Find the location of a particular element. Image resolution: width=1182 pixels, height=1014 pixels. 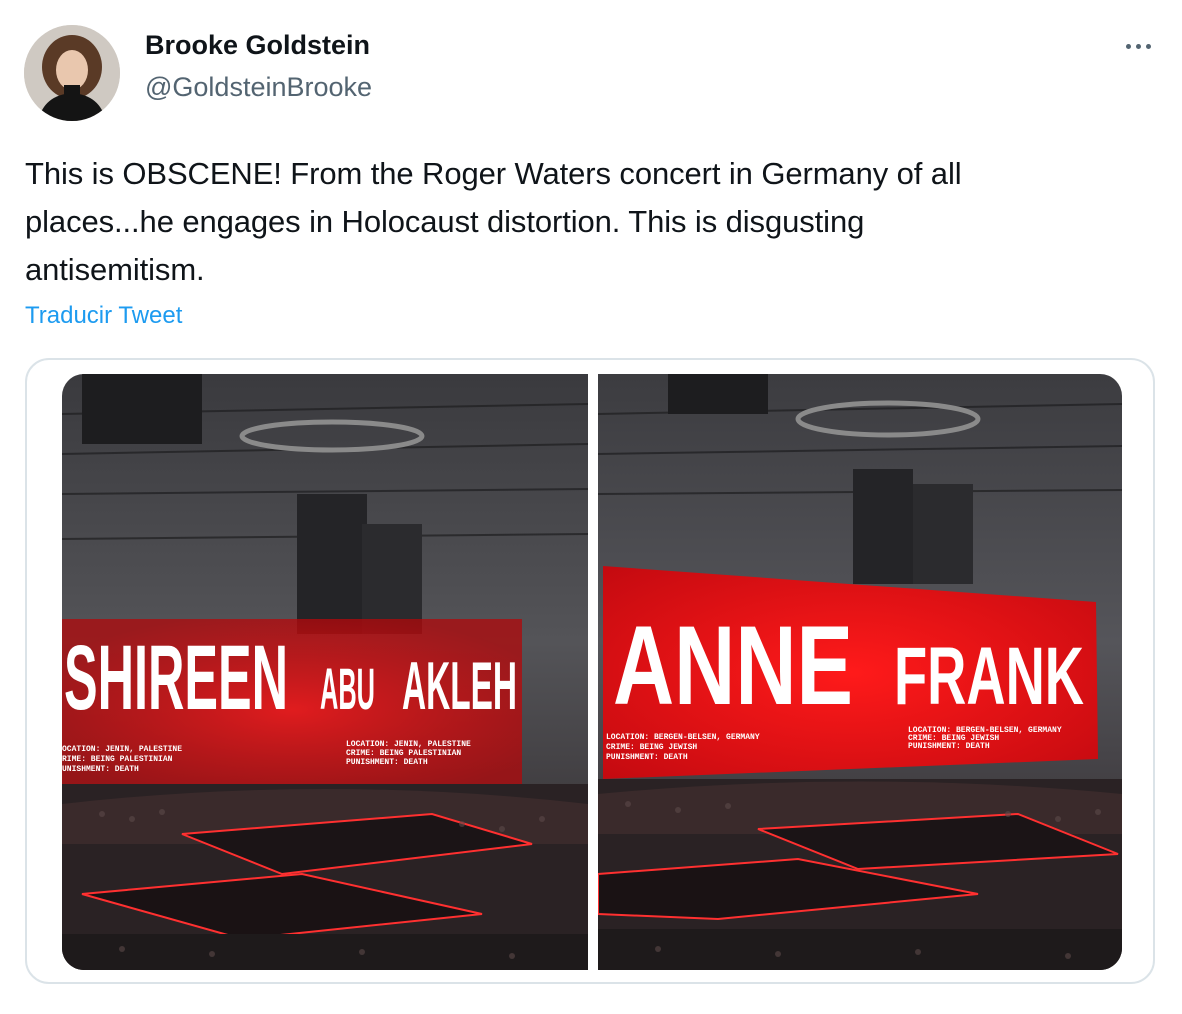

tweet-text-line: antisemitism. is located at coordinates (115, 269).